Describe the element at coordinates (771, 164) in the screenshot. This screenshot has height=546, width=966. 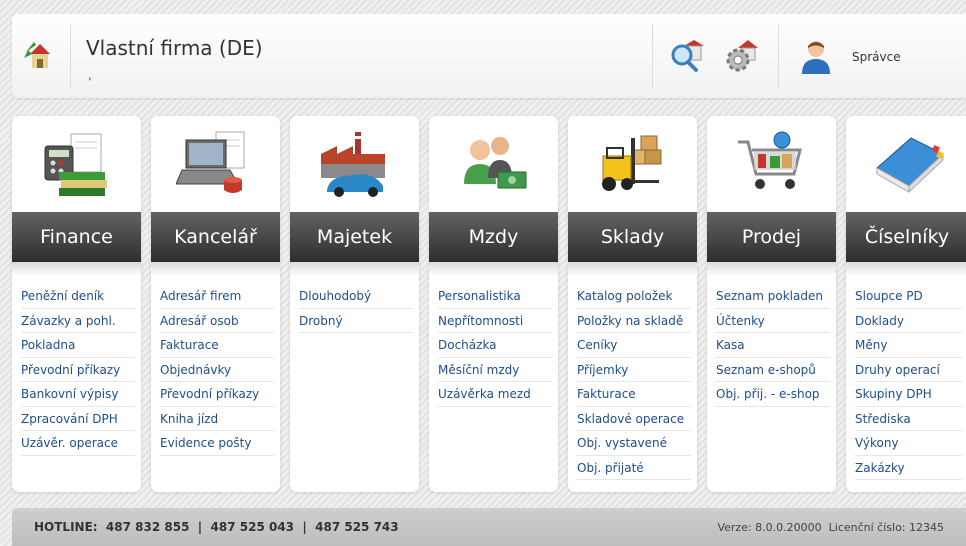
I see `shopping-cart-icon` at that location.